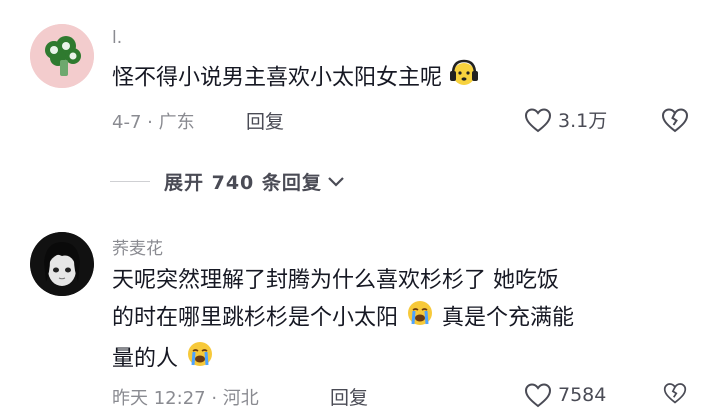 This screenshot has width=720, height=410. I want to click on broccoli-avatar-image, so click(62, 56).